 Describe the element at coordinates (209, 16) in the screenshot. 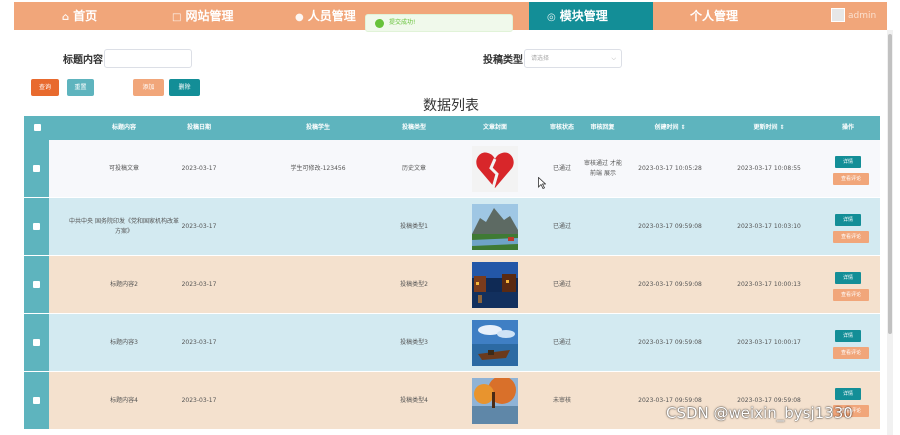

I see `nav-item-label: 网站管理` at that location.